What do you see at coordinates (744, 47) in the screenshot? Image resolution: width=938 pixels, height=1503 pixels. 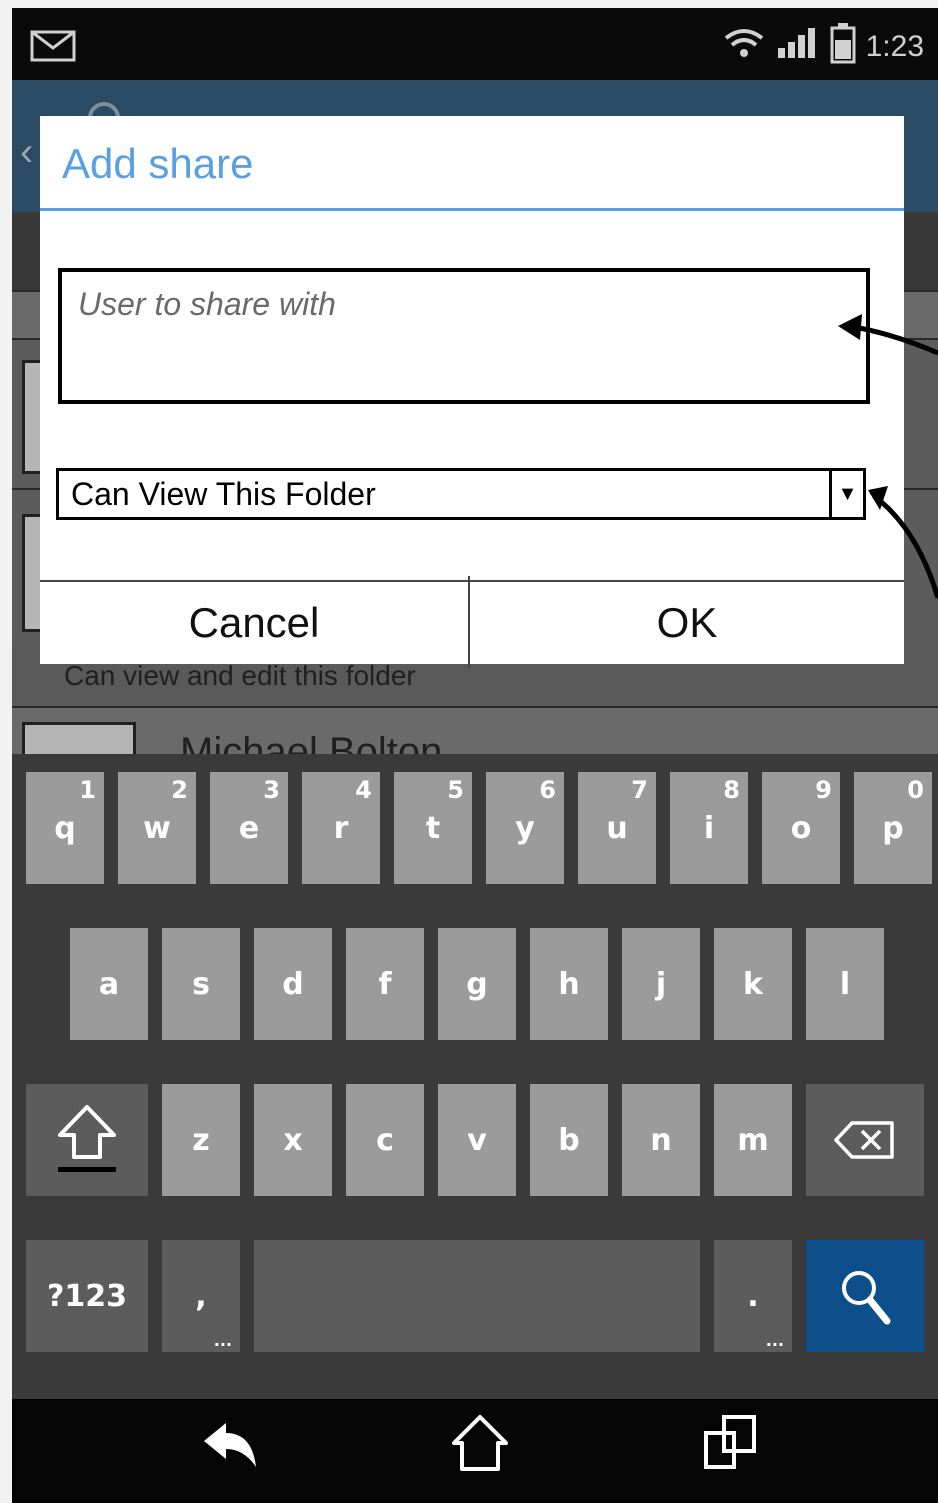 I see `wifi-icon` at bounding box center [744, 47].